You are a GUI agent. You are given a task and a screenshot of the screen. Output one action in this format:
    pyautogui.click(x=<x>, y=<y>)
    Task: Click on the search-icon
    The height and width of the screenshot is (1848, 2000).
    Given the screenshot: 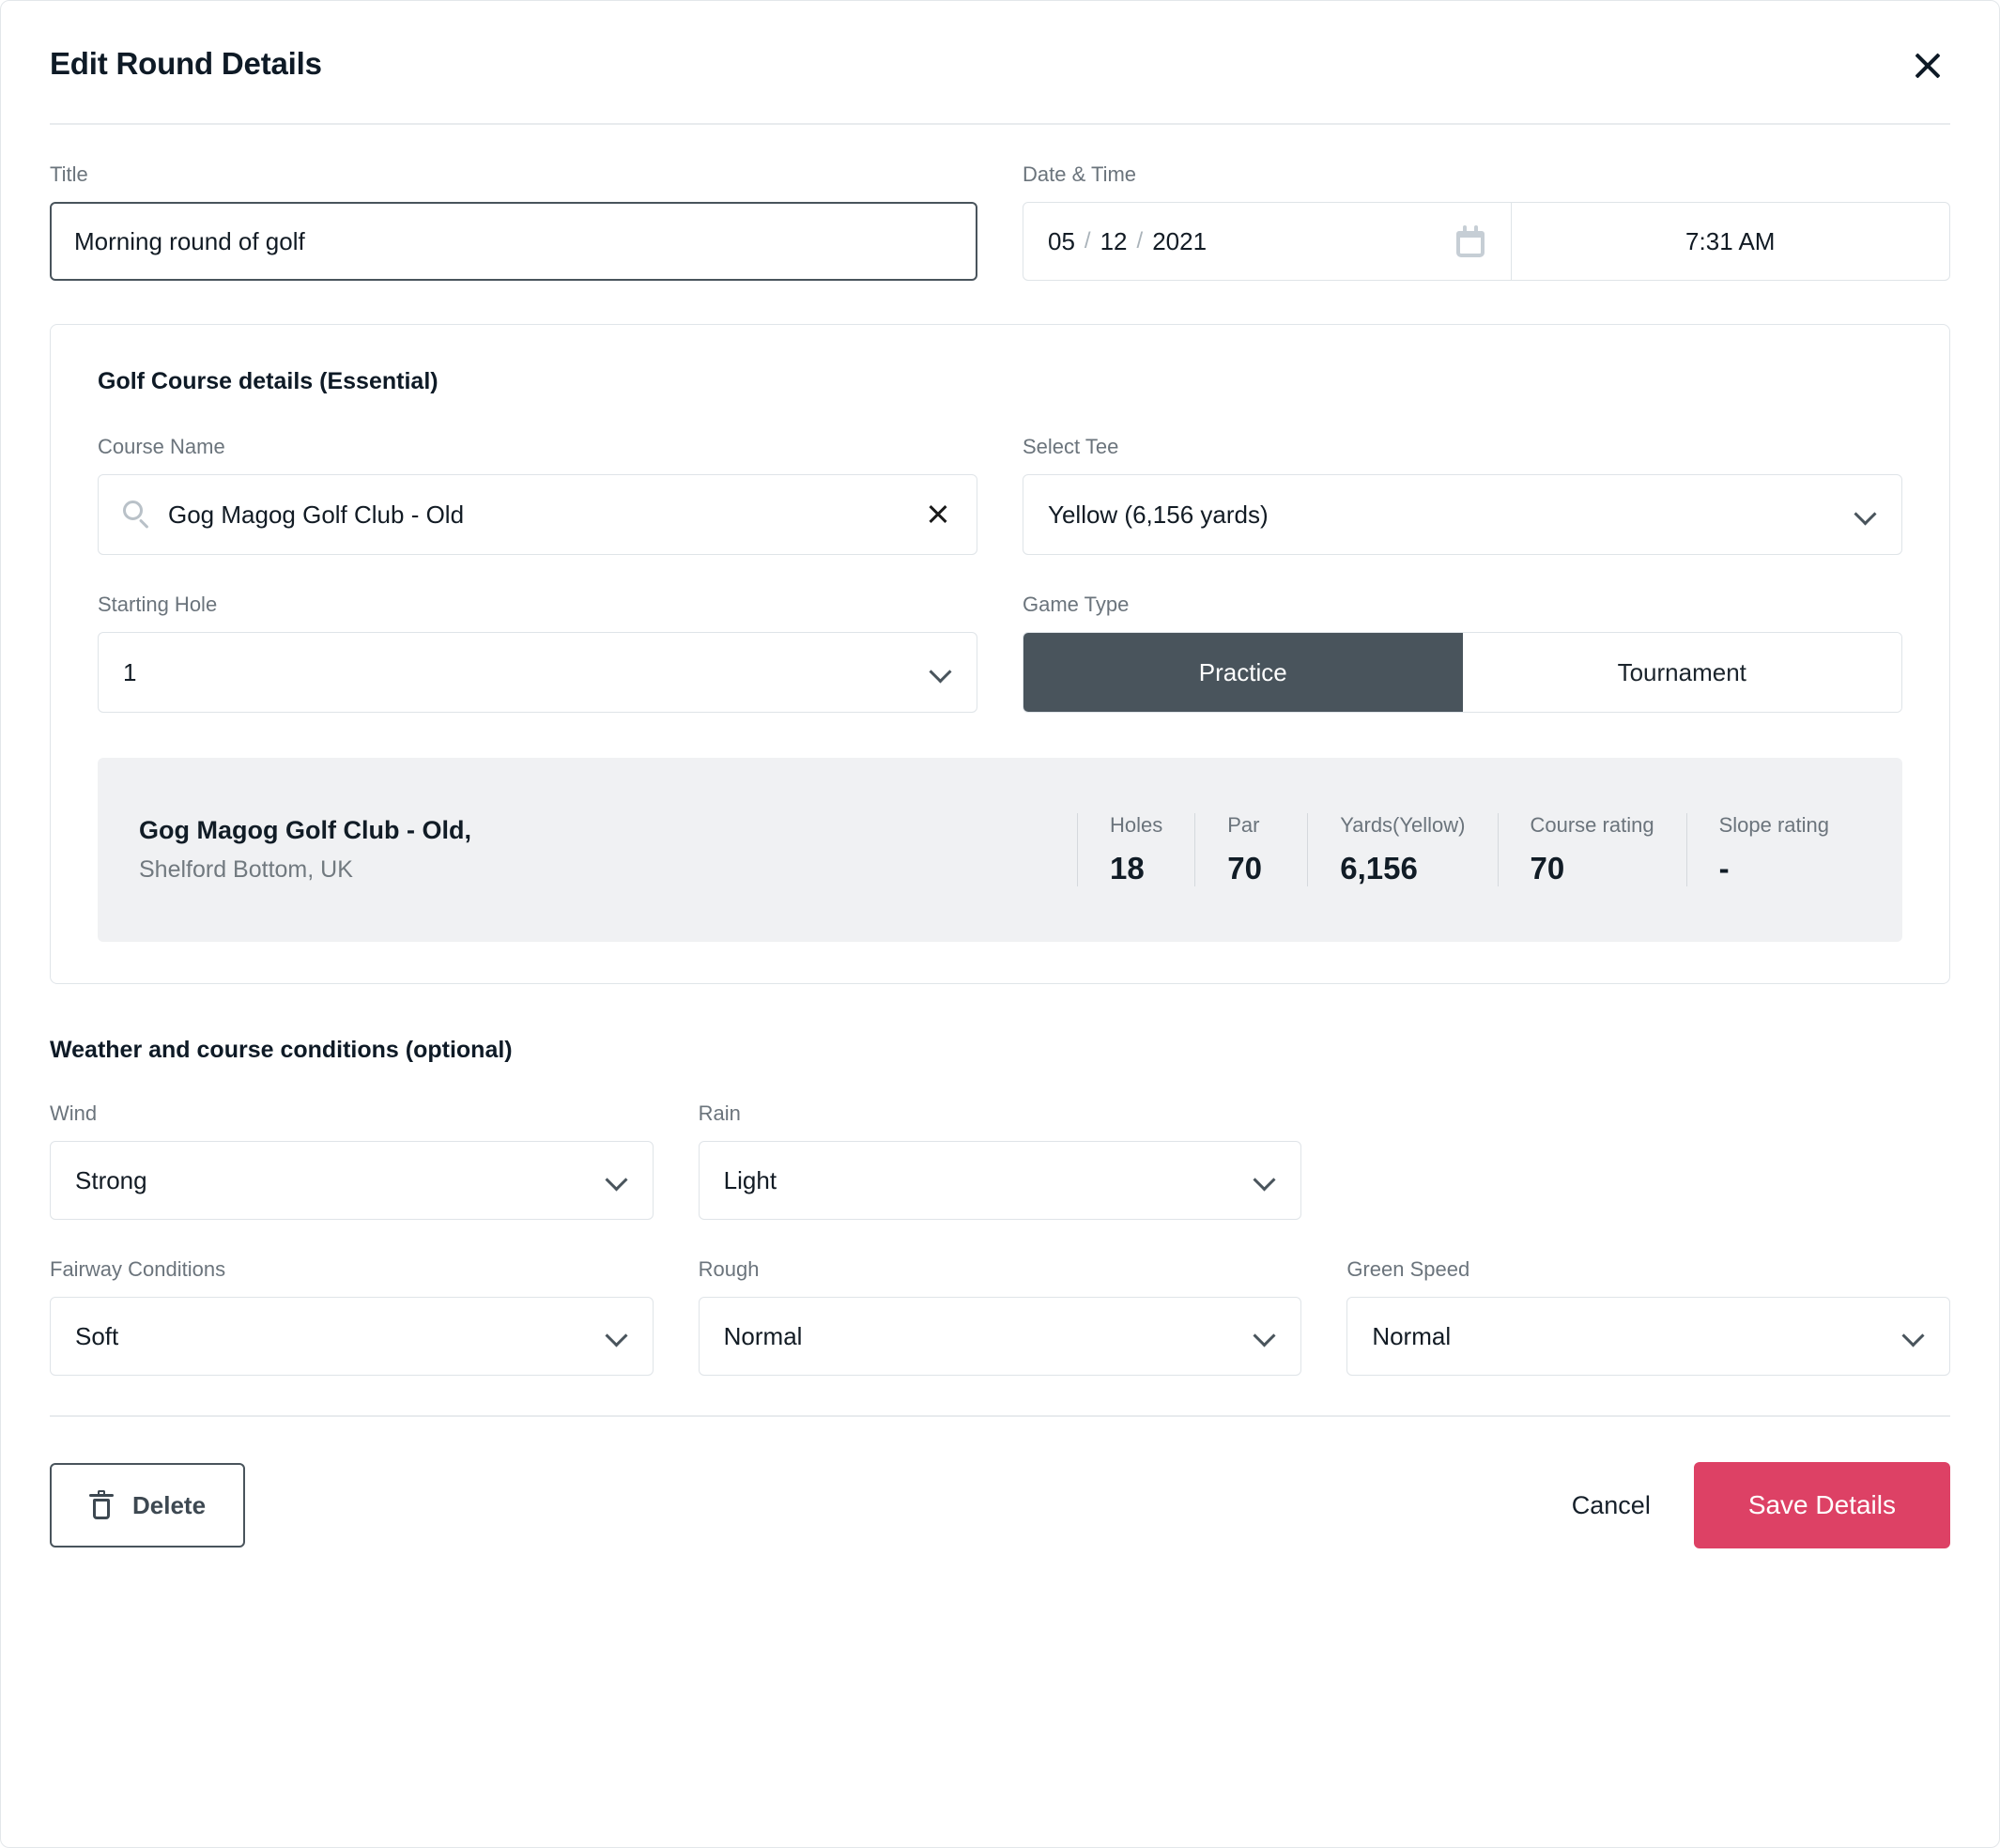 What is the action you would take?
    pyautogui.click(x=137, y=515)
    